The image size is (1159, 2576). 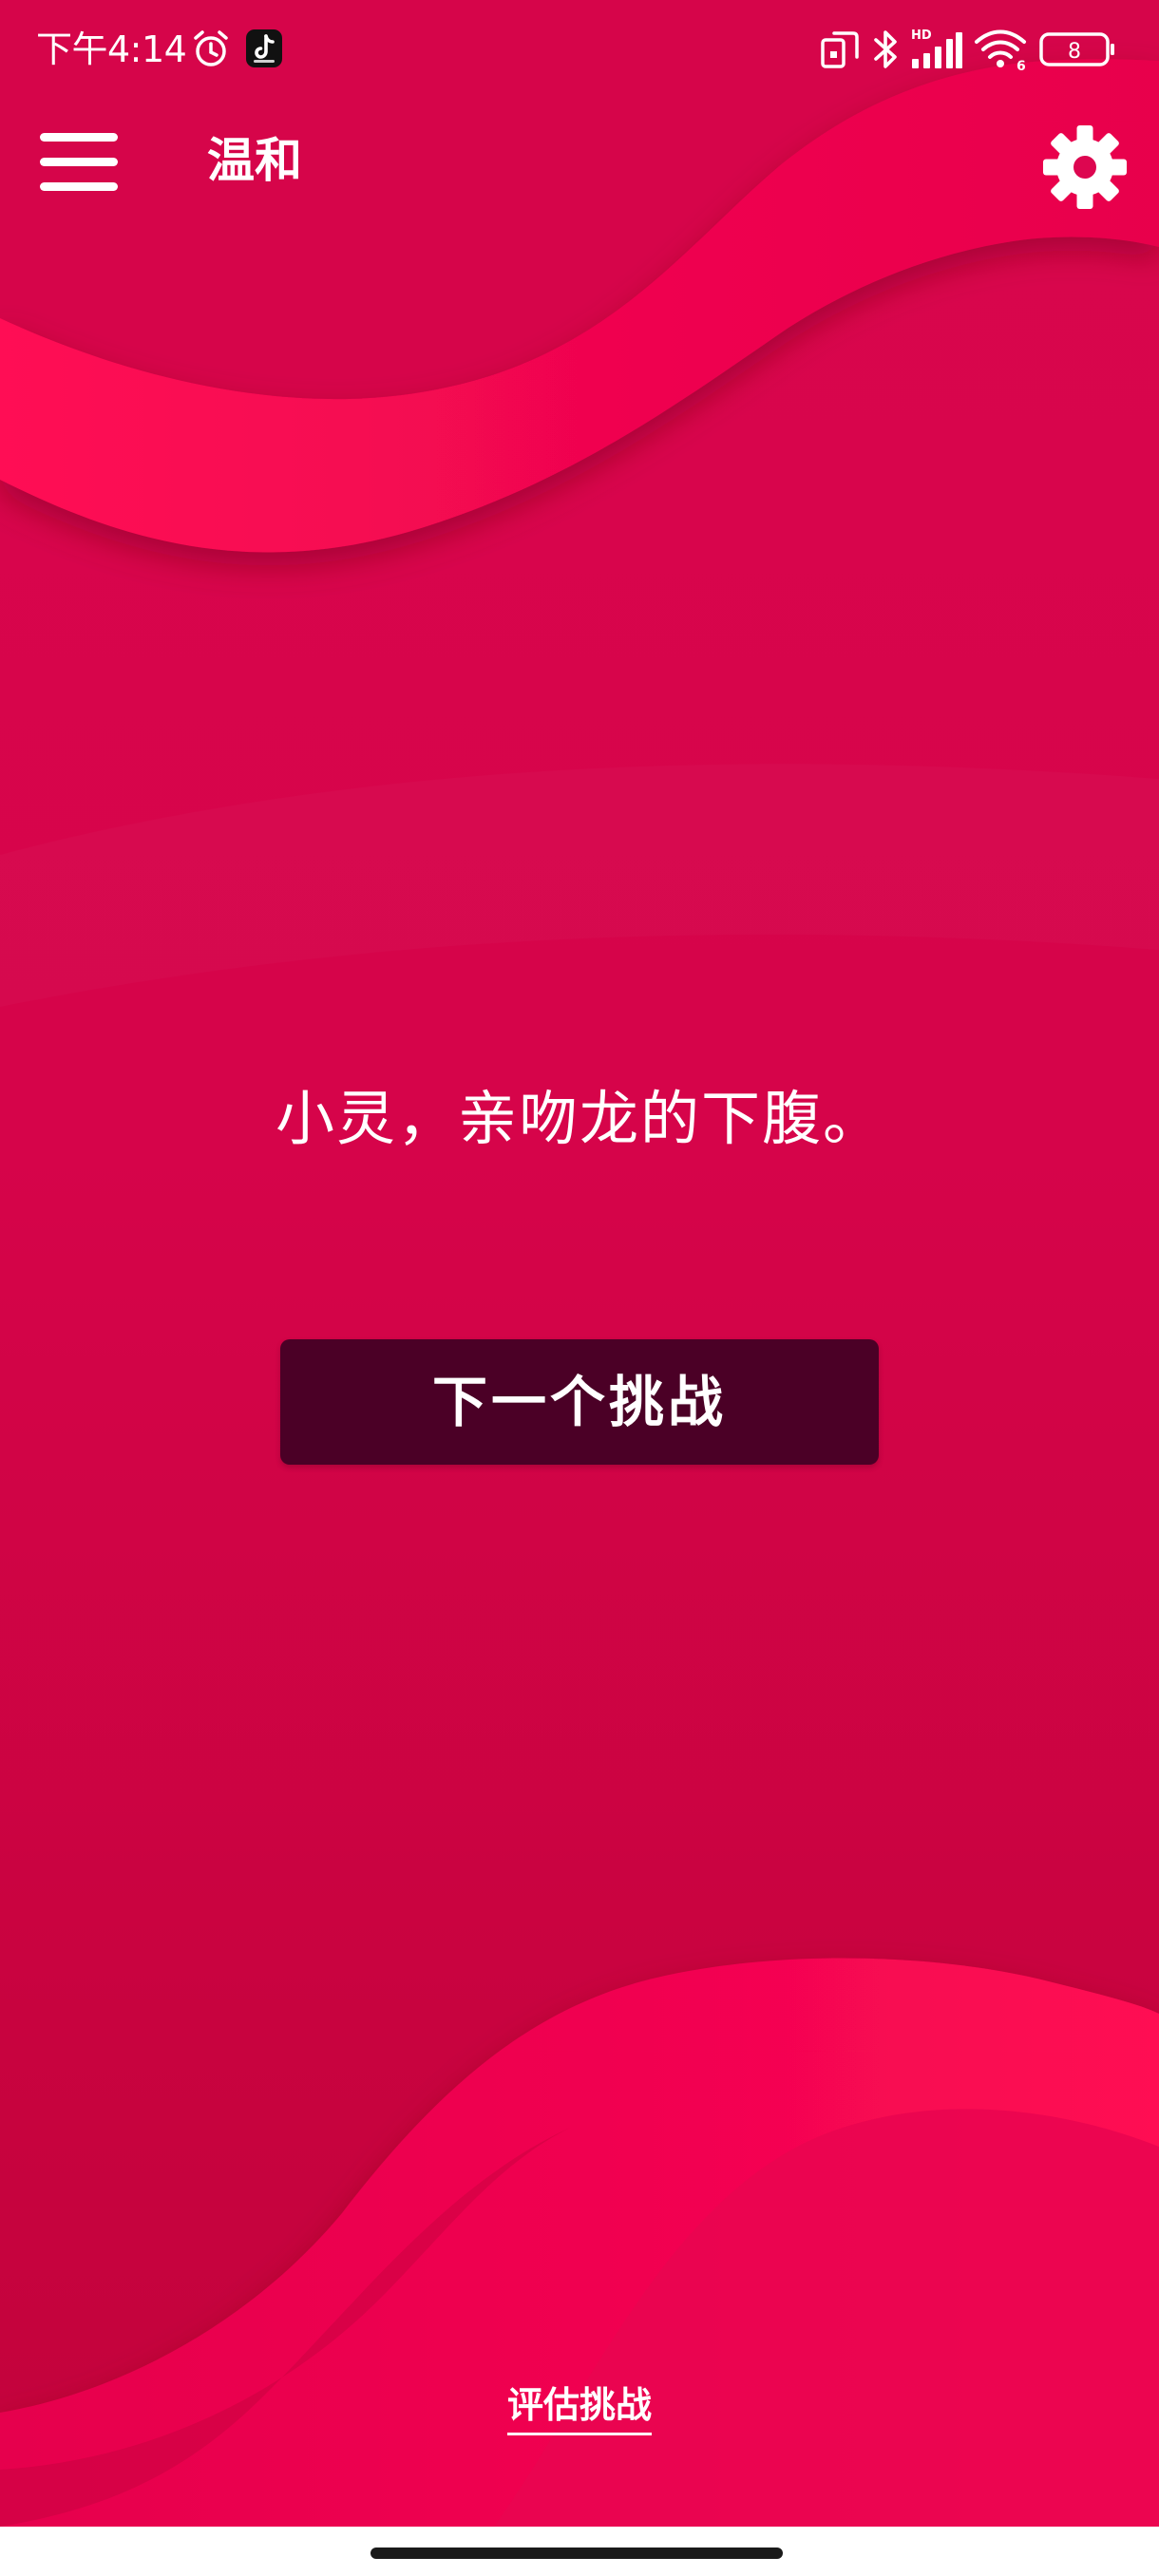 I want to click on status-bar: 下午4:14 HD 6 8, so click(x=579, y=49).